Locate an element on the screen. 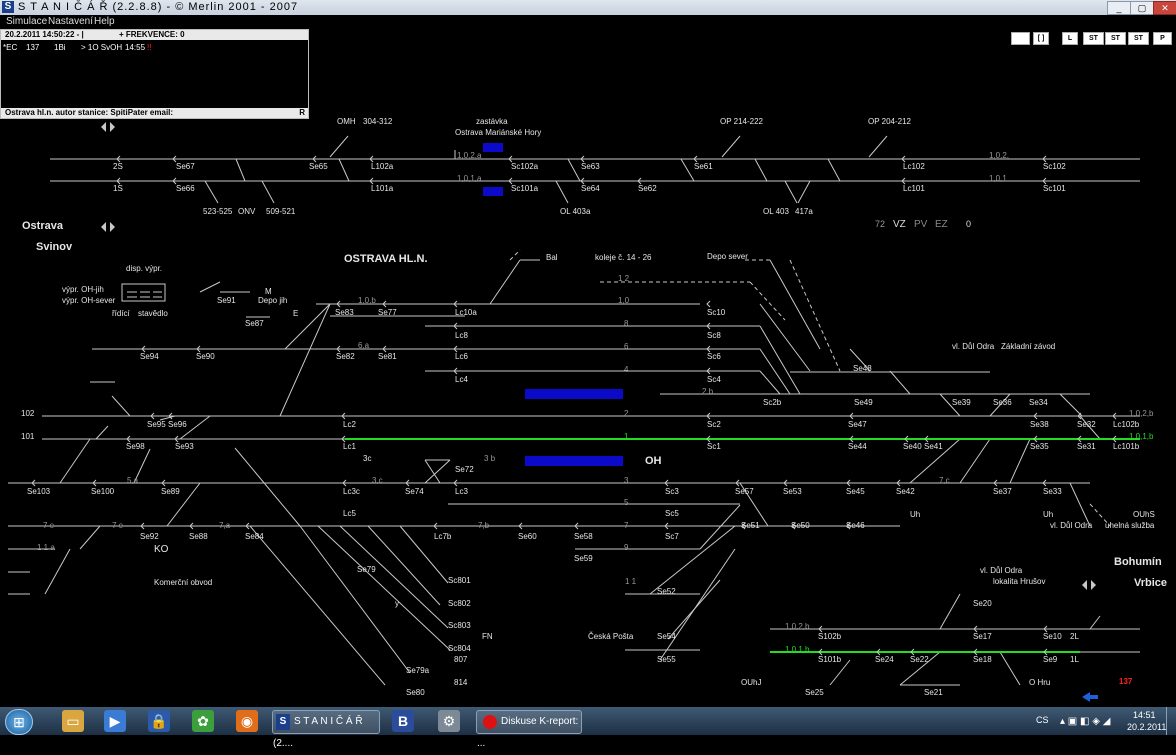 The image size is (1176, 755). diagram-label: Se17 is located at coordinates (982, 636).